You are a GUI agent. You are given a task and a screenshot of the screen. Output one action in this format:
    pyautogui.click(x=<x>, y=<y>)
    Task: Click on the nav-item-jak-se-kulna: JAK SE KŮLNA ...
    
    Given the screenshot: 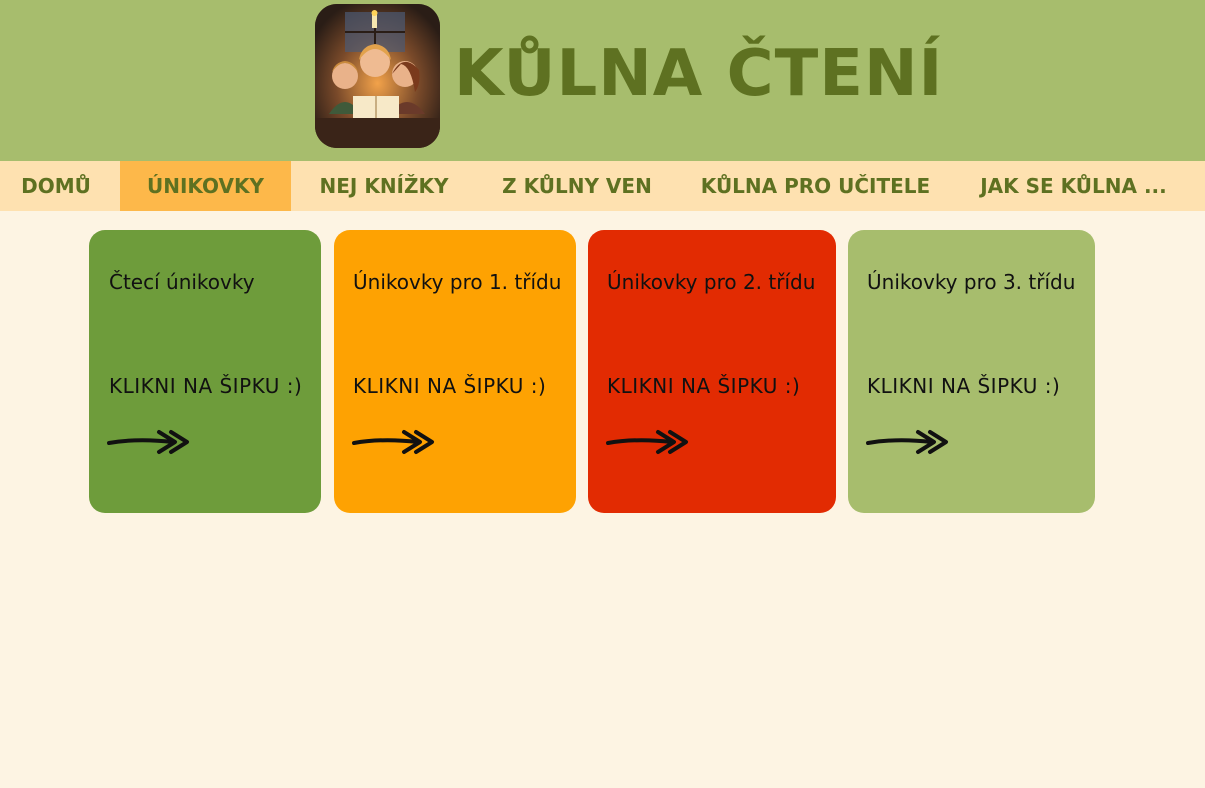 What is the action you would take?
    pyautogui.click(x=1073, y=186)
    